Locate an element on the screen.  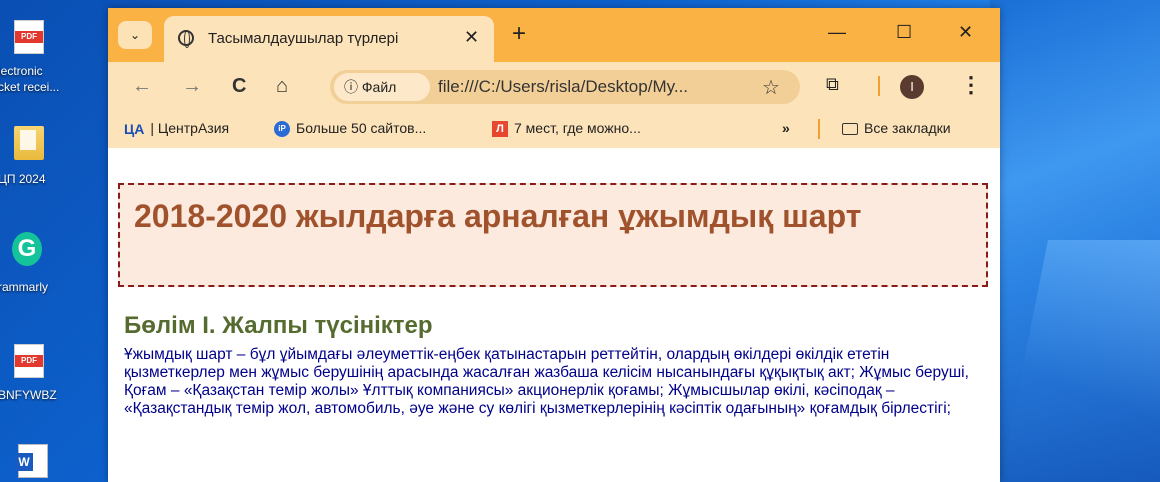
page-title: 2018-2020 жылдарға арналған ұжымдық шарт is located at coordinates (498, 216).